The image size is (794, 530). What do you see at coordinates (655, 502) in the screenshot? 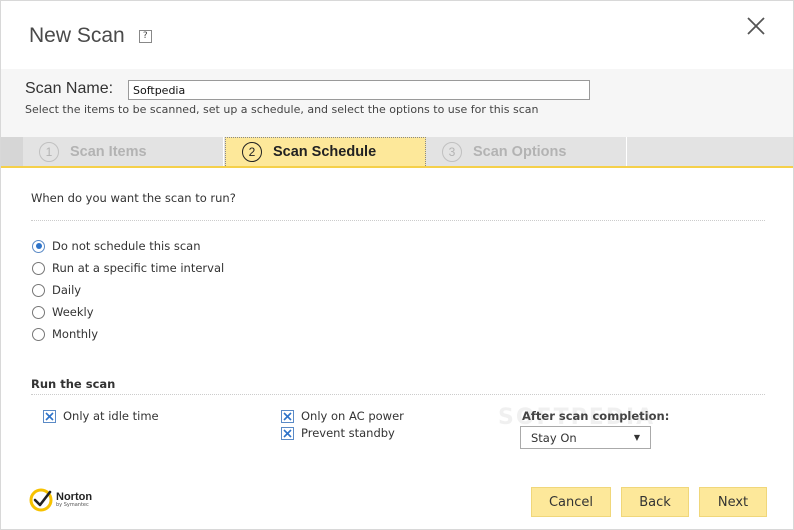
I see `back-button: Back` at bounding box center [655, 502].